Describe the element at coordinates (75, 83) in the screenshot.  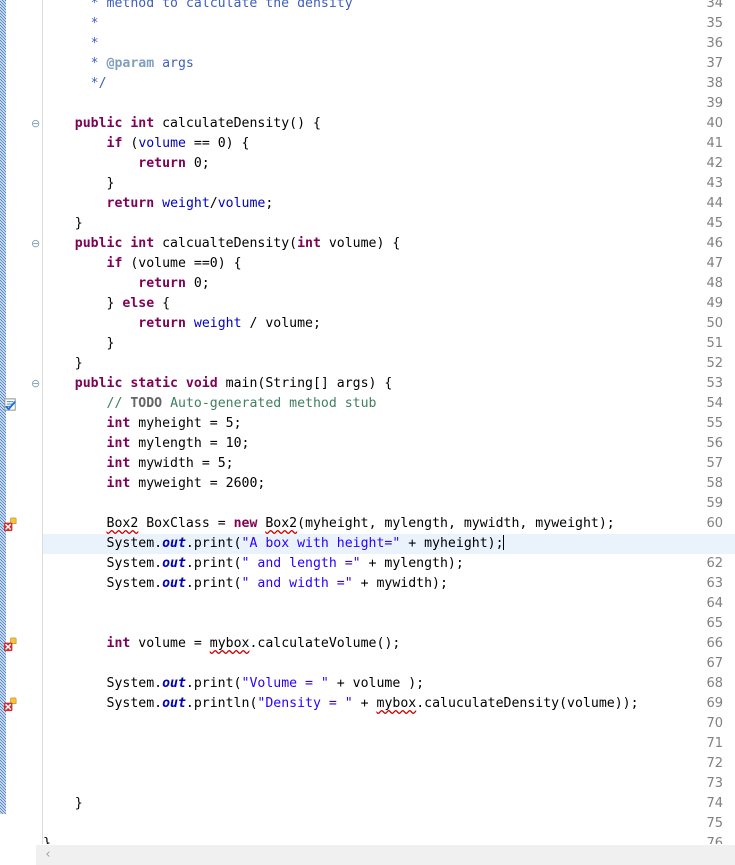
I see `code-token: */` at that location.